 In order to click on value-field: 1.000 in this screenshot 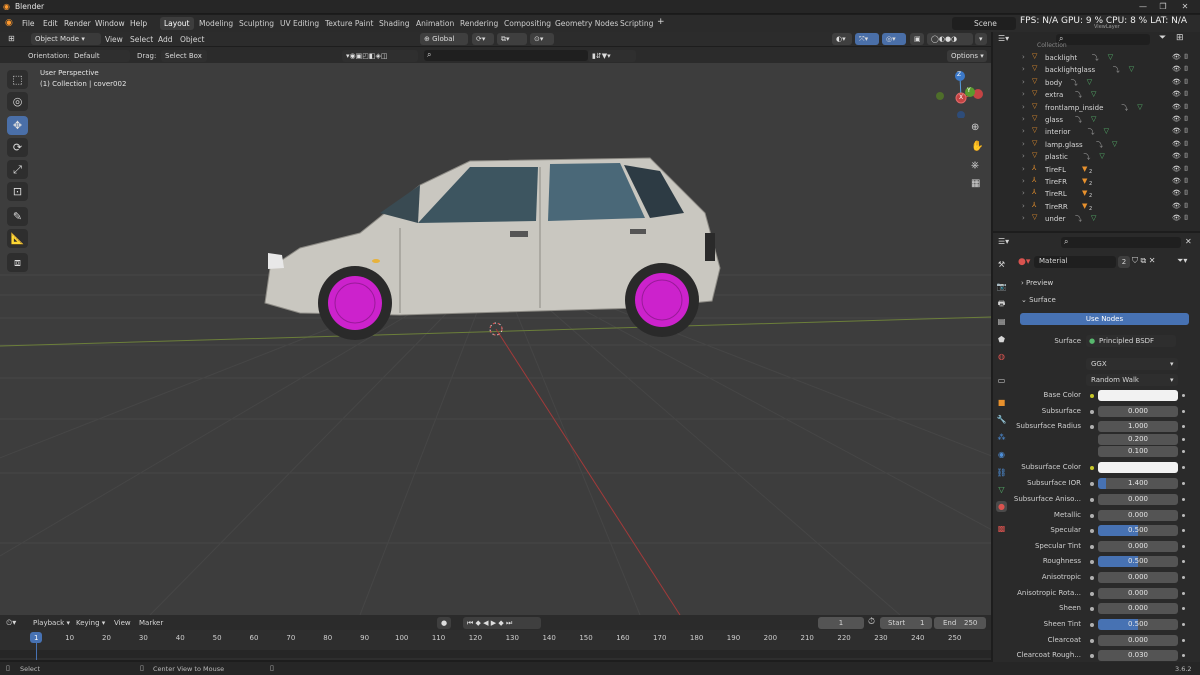, I will do `click(1138, 426)`.